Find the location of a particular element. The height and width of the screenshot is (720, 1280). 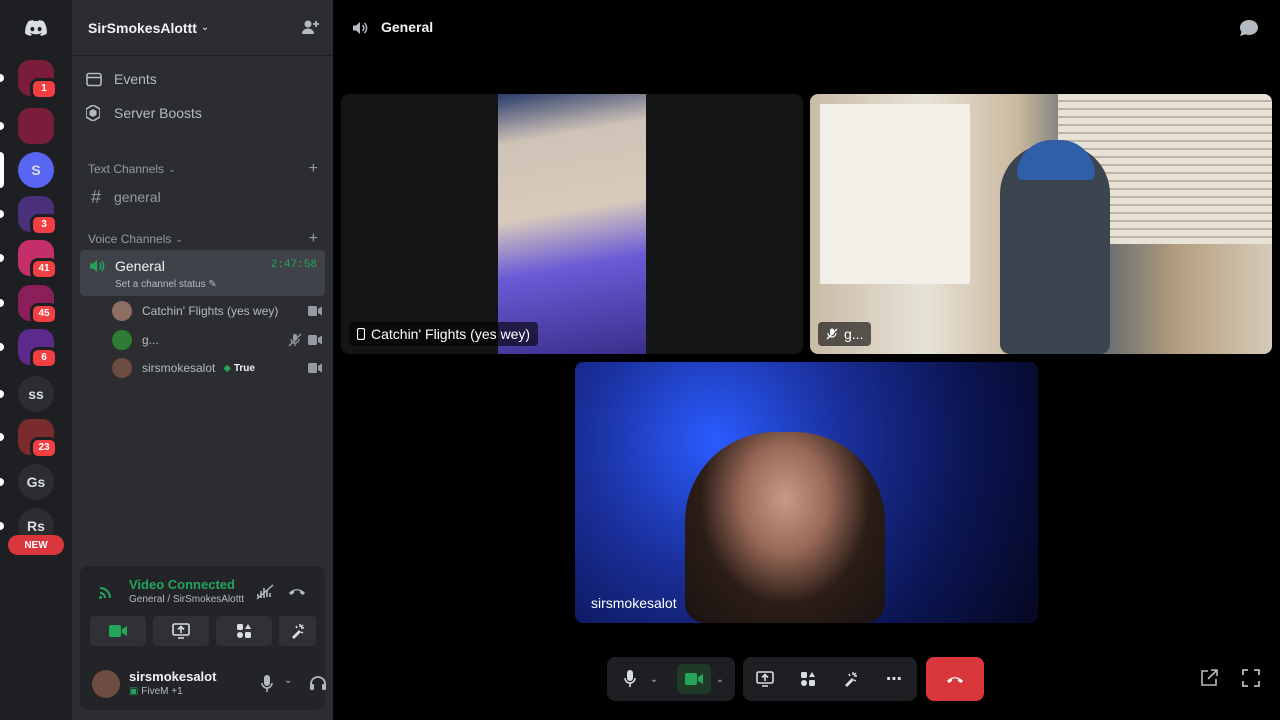

category-label: Voice Channels is located at coordinates (130, 239).